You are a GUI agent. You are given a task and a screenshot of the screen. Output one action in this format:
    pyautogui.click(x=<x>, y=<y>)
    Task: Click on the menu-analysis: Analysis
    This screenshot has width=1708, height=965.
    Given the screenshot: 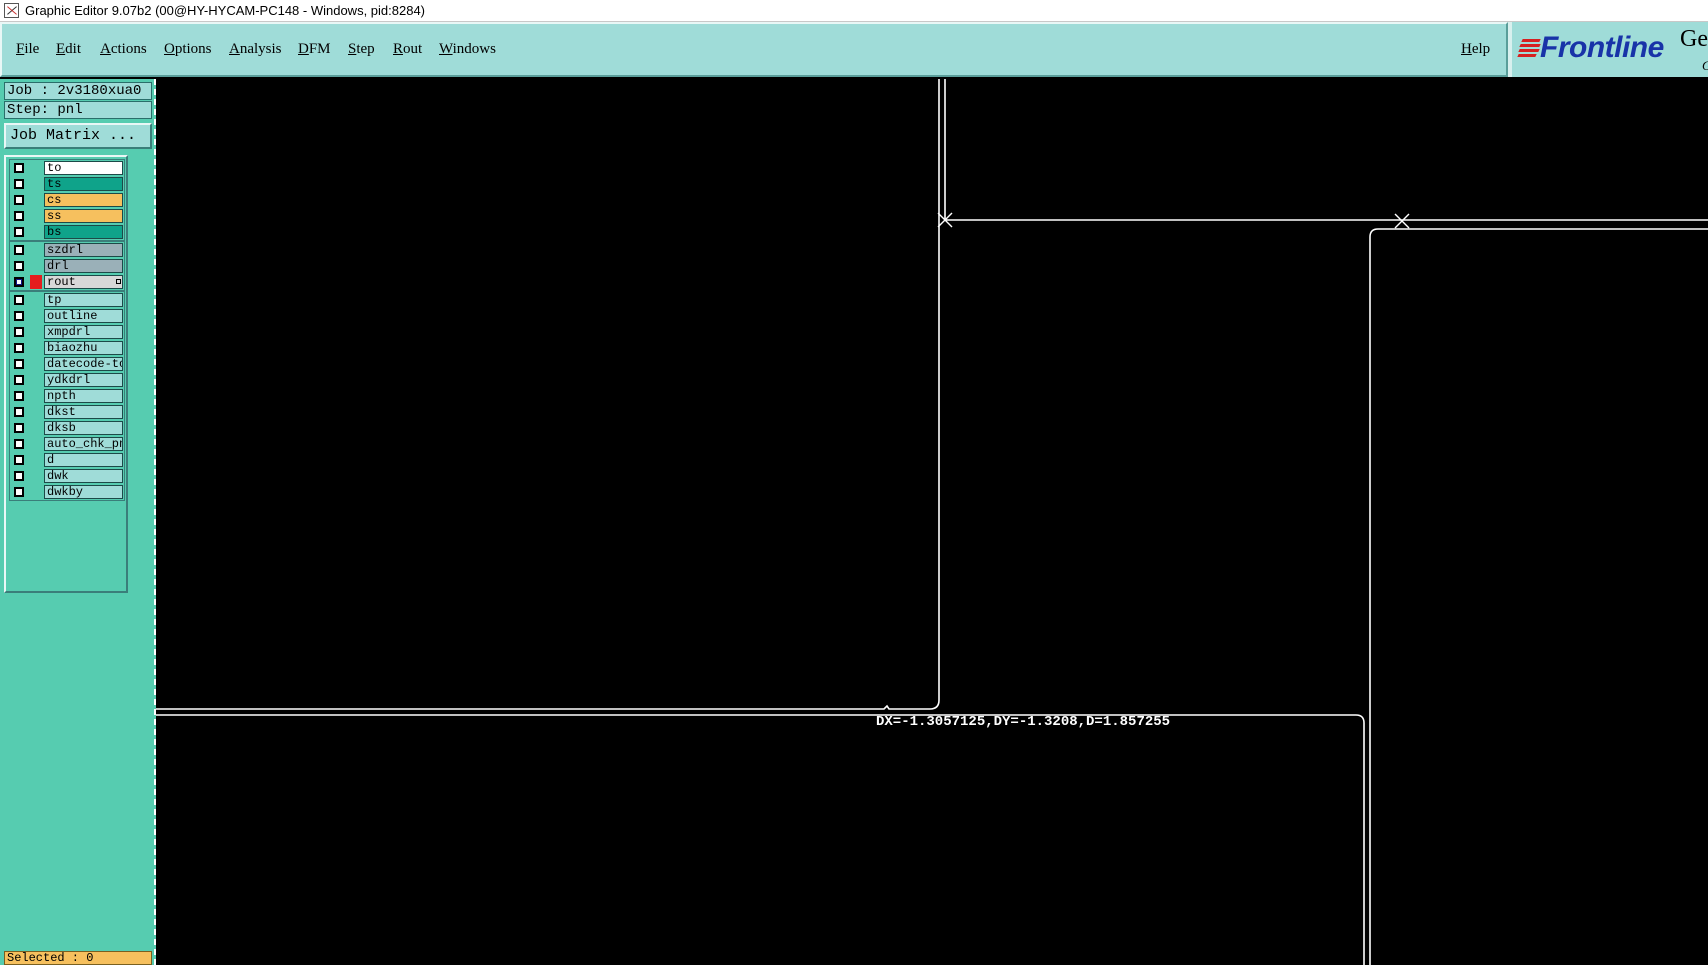 What is the action you would take?
    pyautogui.click(x=255, y=49)
    